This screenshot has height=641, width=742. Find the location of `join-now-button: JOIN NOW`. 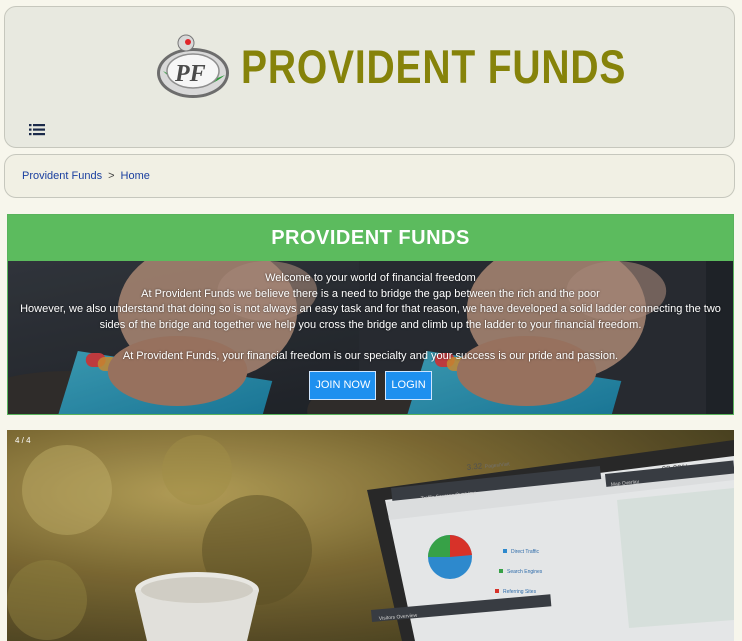

join-now-button: JOIN NOW is located at coordinates (343, 385).